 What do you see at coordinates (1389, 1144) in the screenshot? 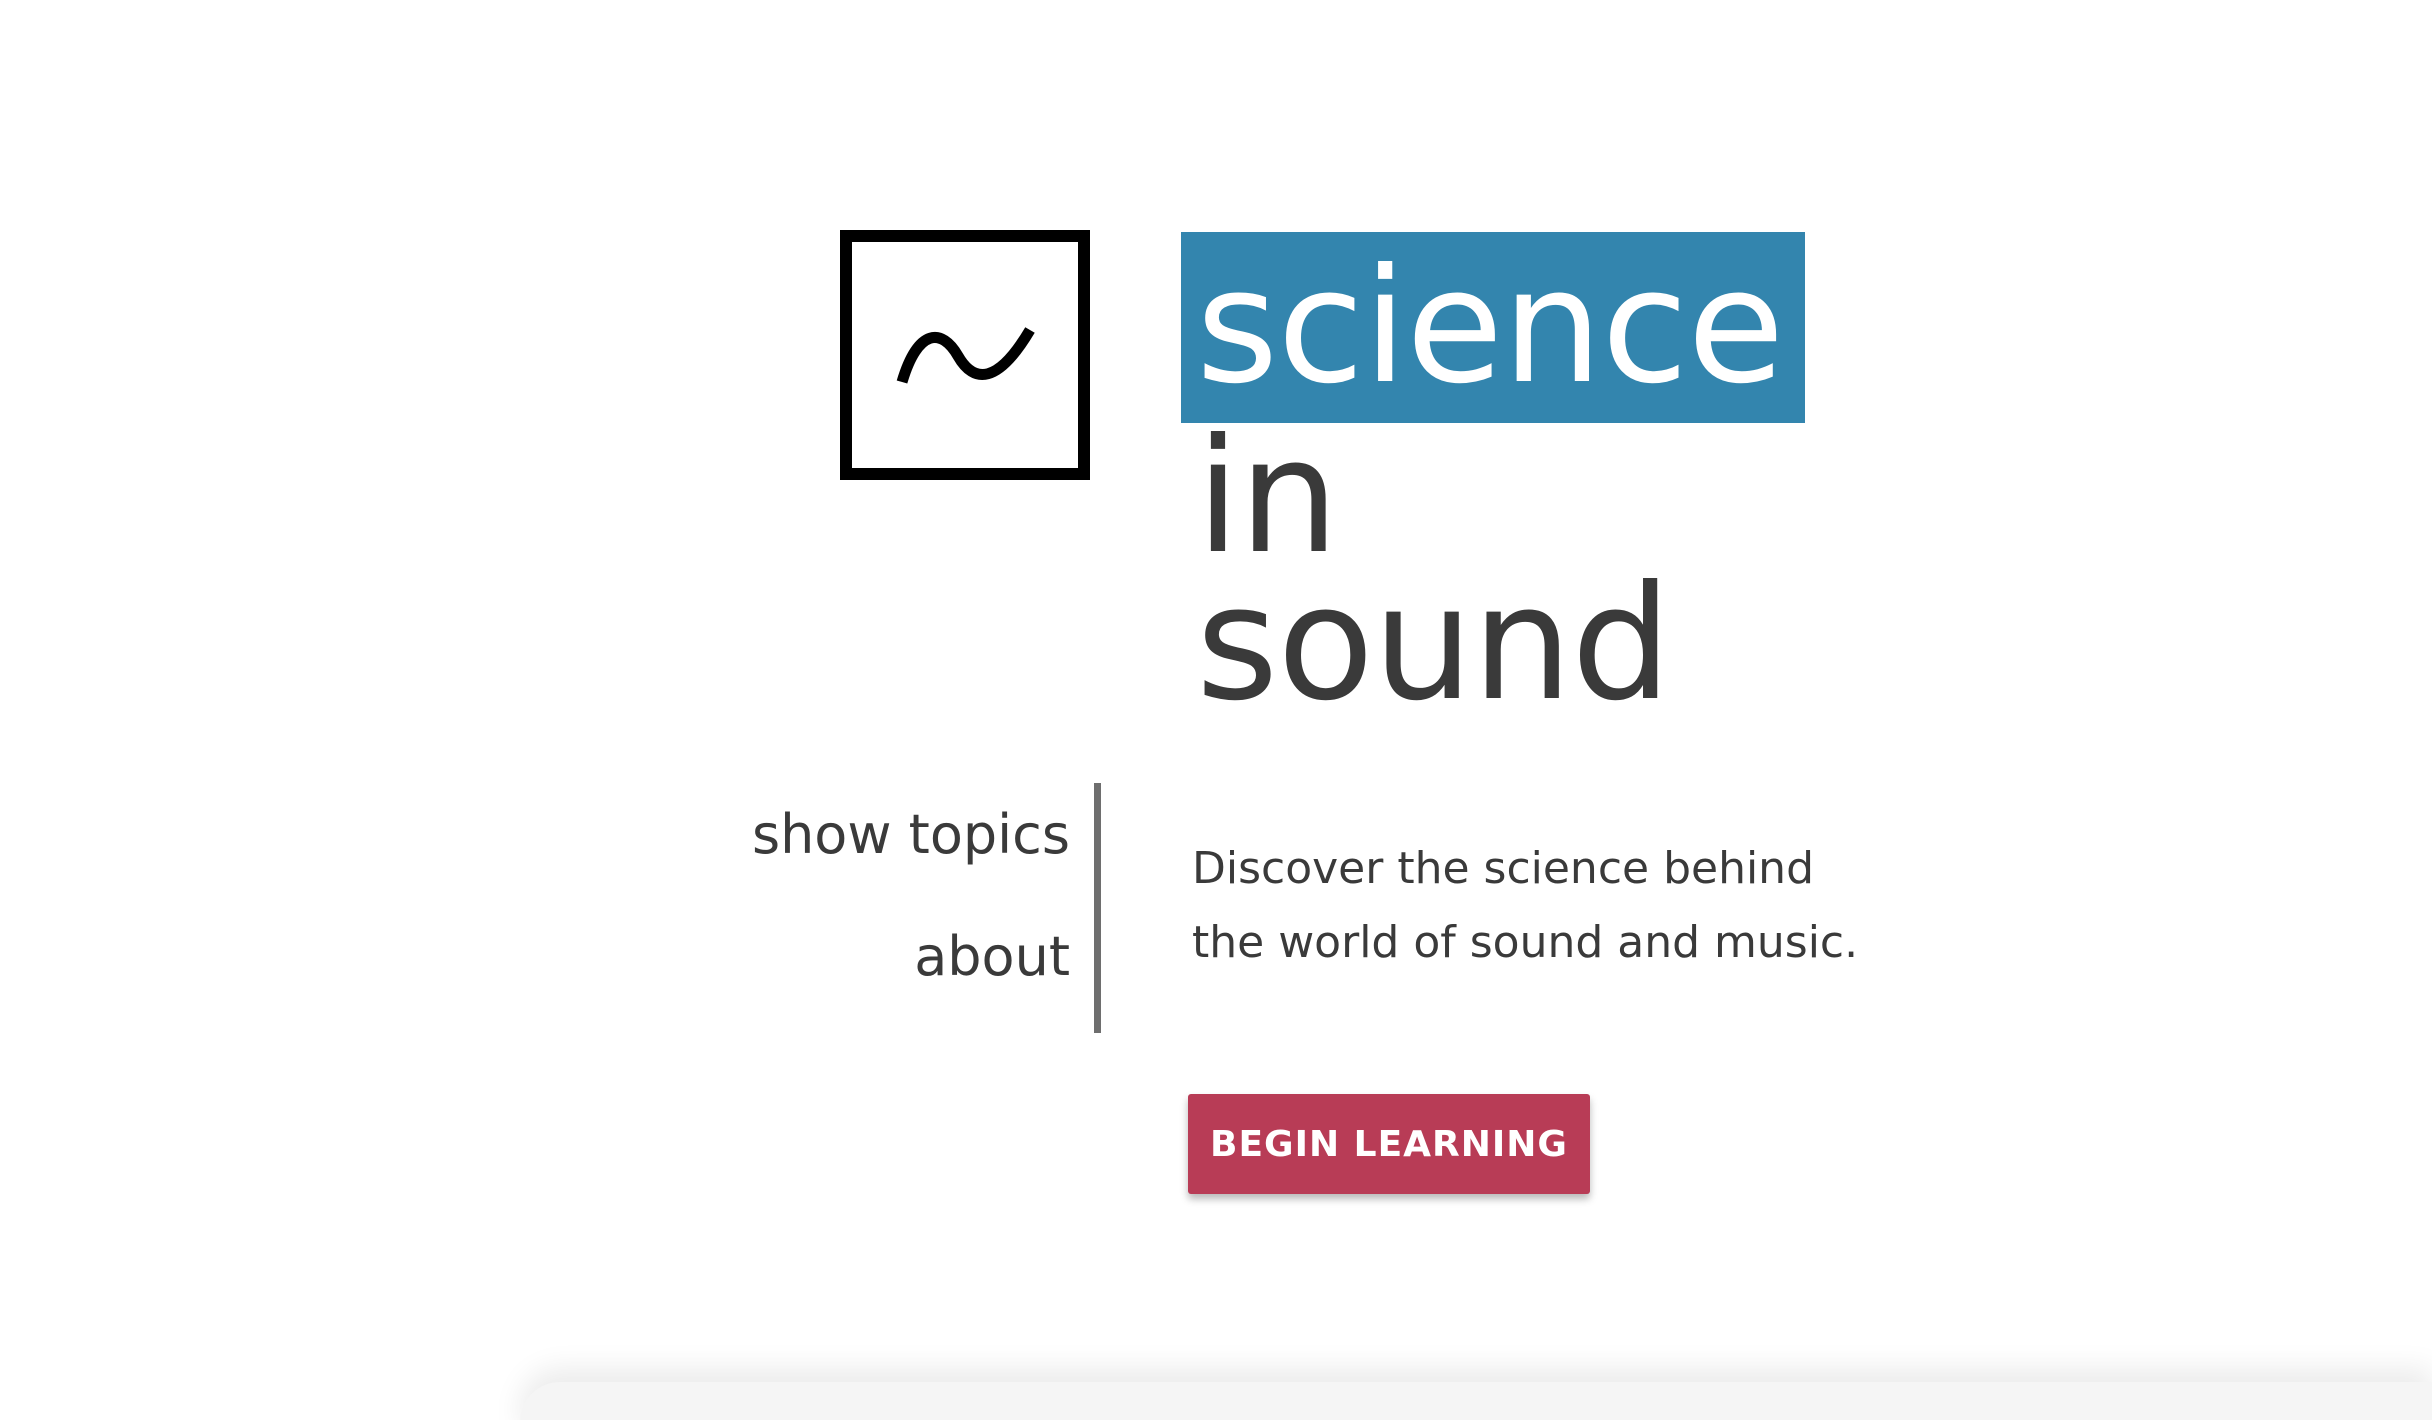
I see `begin-learning-button: BEGIN LEARNING` at bounding box center [1389, 1144].